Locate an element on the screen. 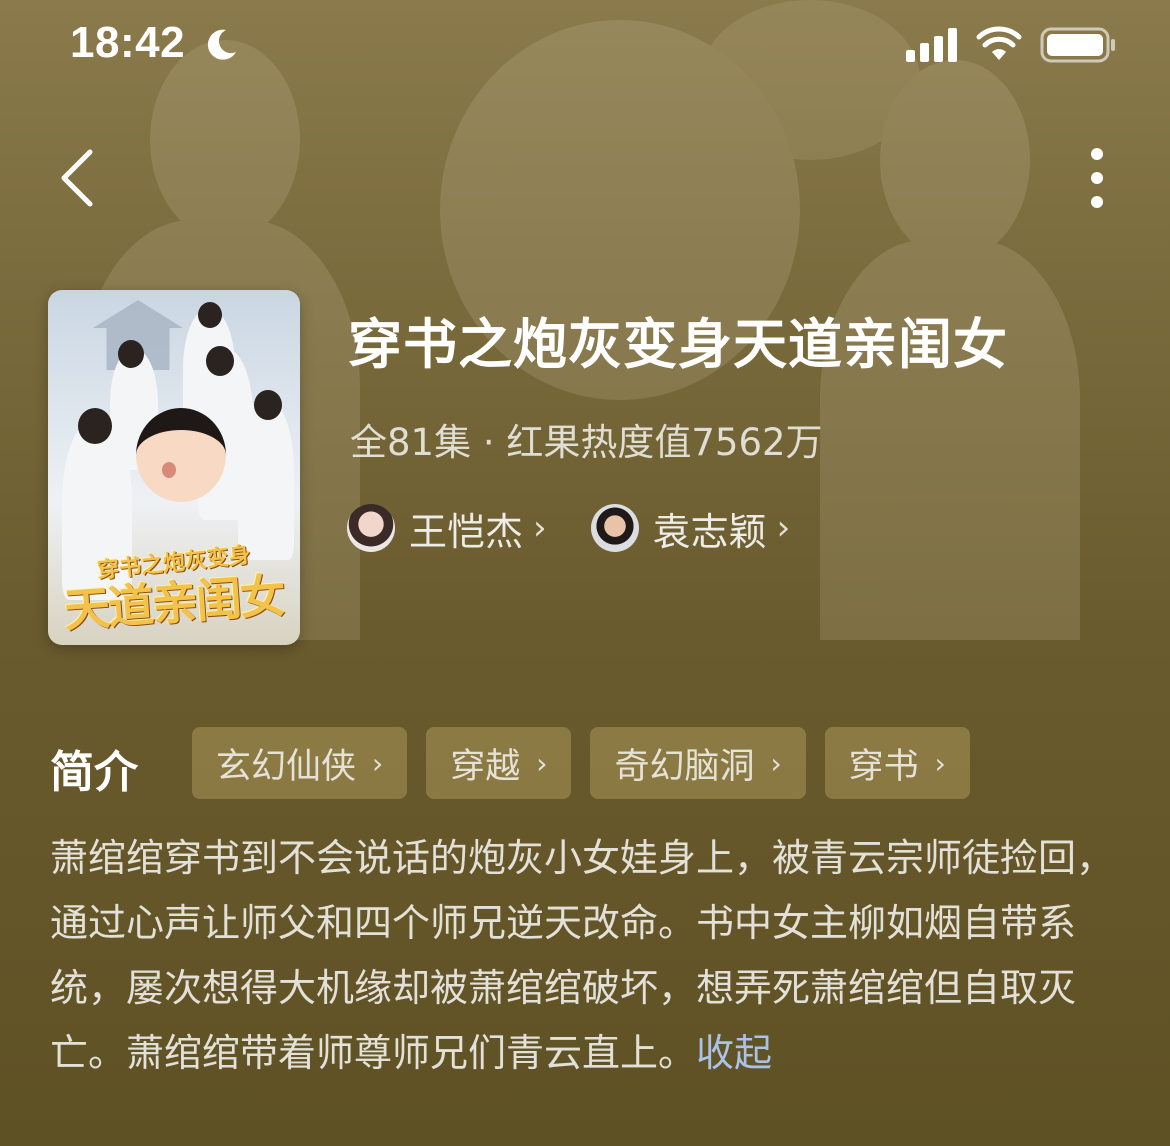  tag-chuanshu: 穿书 › is located at coordinates (897, 763).